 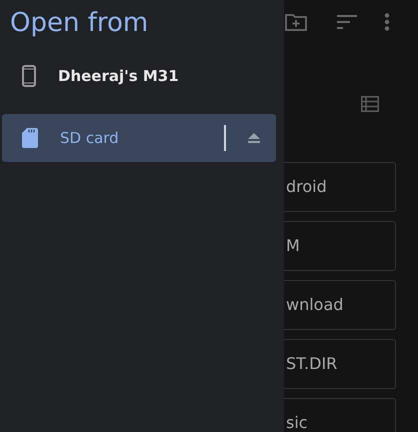 I want to click on eject-button, so click(x=254, y=138).